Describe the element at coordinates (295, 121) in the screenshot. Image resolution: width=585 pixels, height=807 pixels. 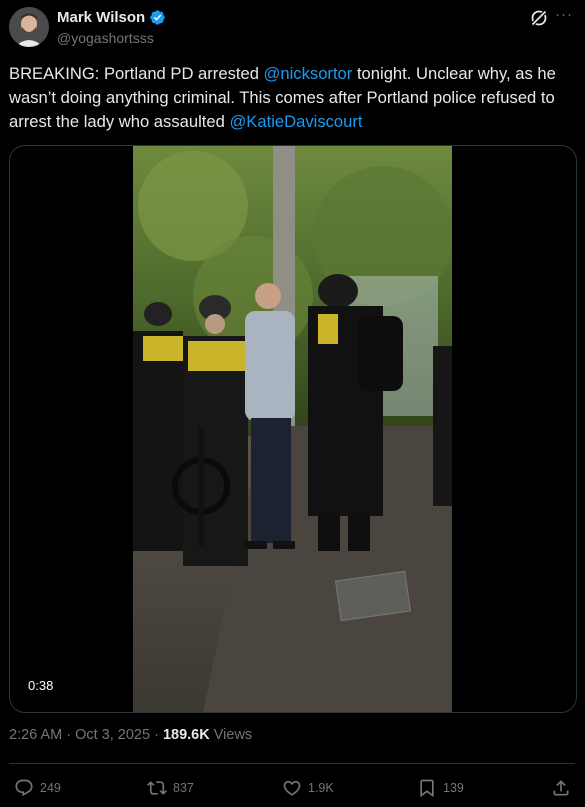
I see `mention-link-2: @KatieDaviscourt` at that location.